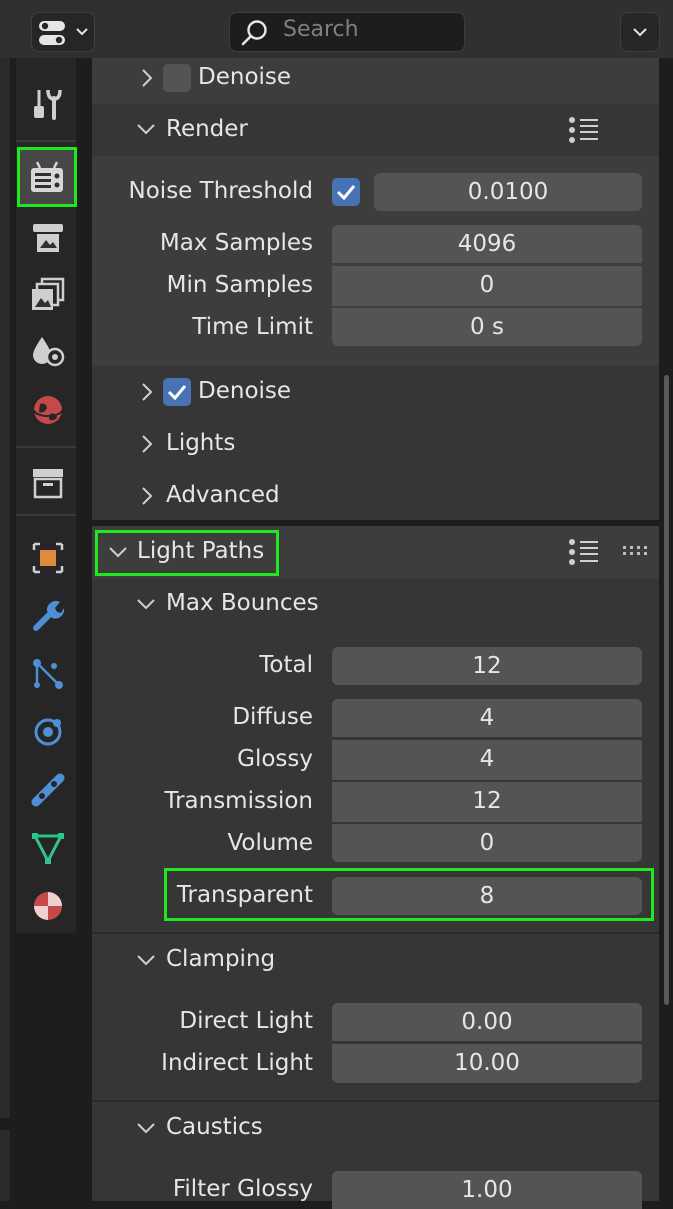 Image resolution: width=673 pixels, height=1209 pixels. I want to click on editor-type-button, so click(63, 32).